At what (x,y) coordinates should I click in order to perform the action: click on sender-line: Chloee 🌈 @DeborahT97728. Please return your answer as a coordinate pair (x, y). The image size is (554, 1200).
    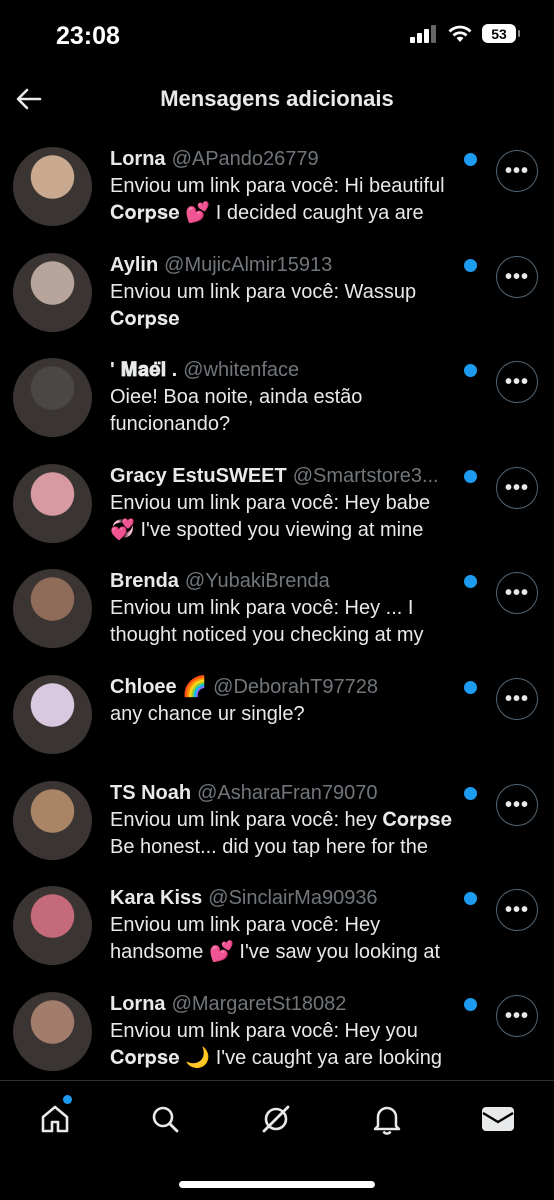
    Looking at the image, I should click on (282, 687).